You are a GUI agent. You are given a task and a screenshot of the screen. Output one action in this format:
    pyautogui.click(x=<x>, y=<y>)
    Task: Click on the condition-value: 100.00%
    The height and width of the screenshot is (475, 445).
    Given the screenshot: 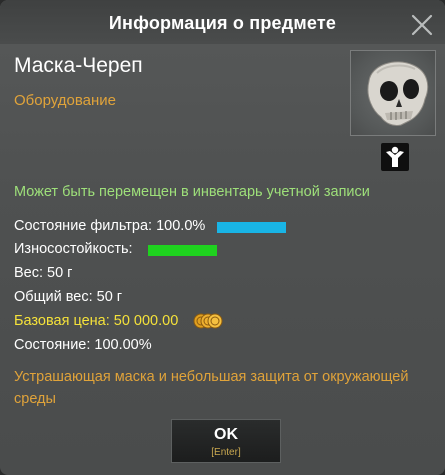 What is the action you would take?
    pyautogui.click(x=123, y=345)
    